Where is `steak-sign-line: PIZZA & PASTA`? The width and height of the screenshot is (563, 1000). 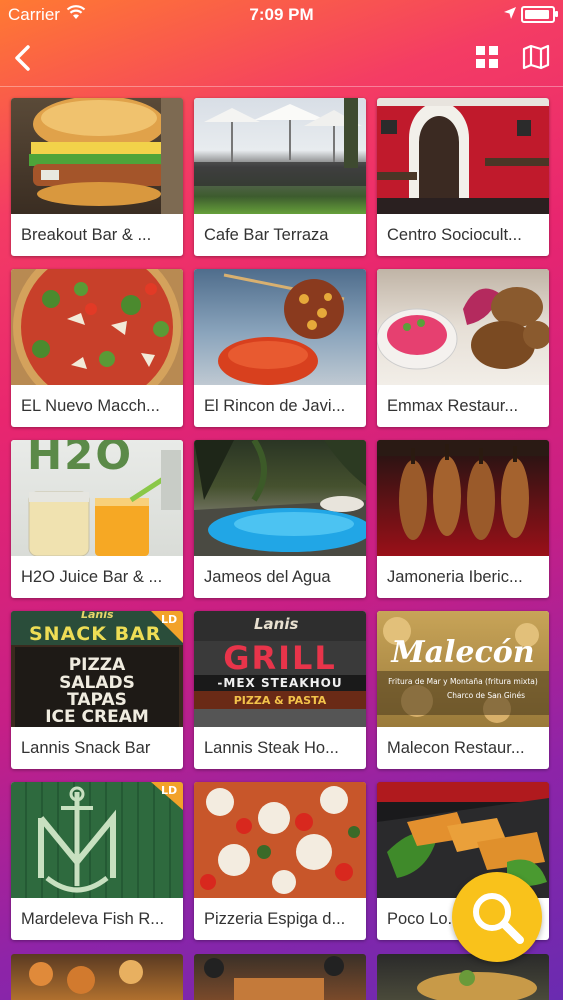
steak-sign-line: PIZZA & PASTA is located at coordinates (280, 700).